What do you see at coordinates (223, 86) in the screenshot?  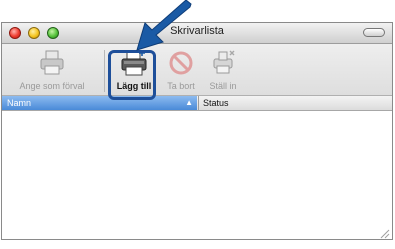 I see `printer-setup-label: Ställ in` at bounding box center [223, 86].